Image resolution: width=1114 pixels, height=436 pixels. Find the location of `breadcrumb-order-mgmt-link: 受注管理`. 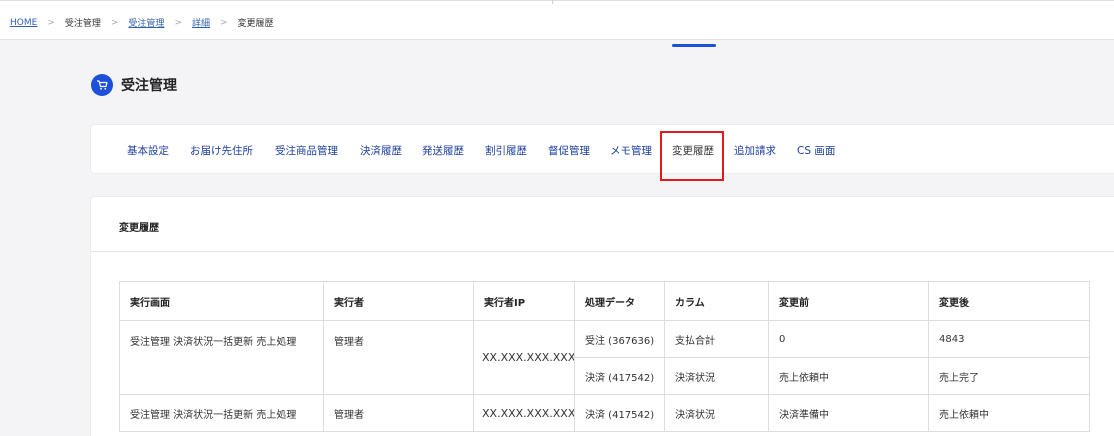

breadcrumb-order-mgmt-link: 受注管理 is located at coordinates (146, 22).